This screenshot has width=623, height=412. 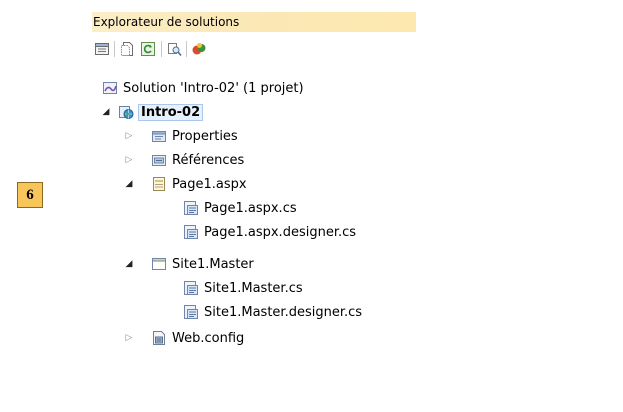 I want to click on tree-item-solution: Solution 'Intro-02' (1 projet), so click(x=203, y=88).